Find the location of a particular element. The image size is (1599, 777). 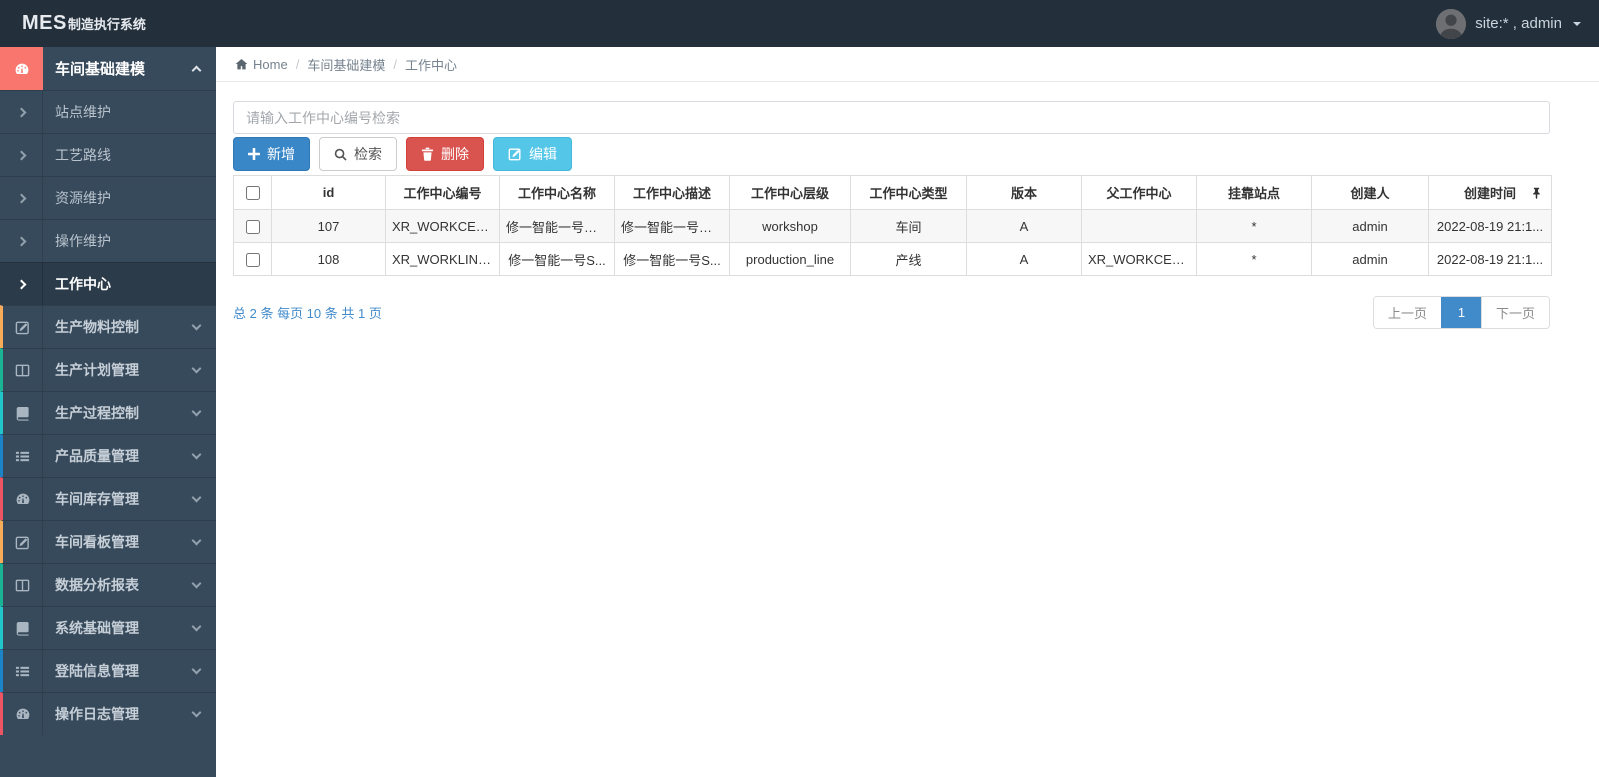

sidebar-item-数据分析报表: 数据分析报表 is located at coordinates (108, 584).